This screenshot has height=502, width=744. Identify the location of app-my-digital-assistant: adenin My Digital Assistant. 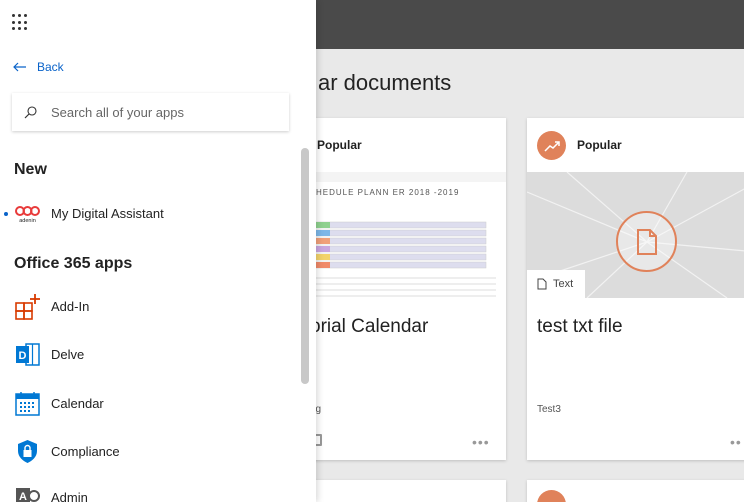
(89, 213).